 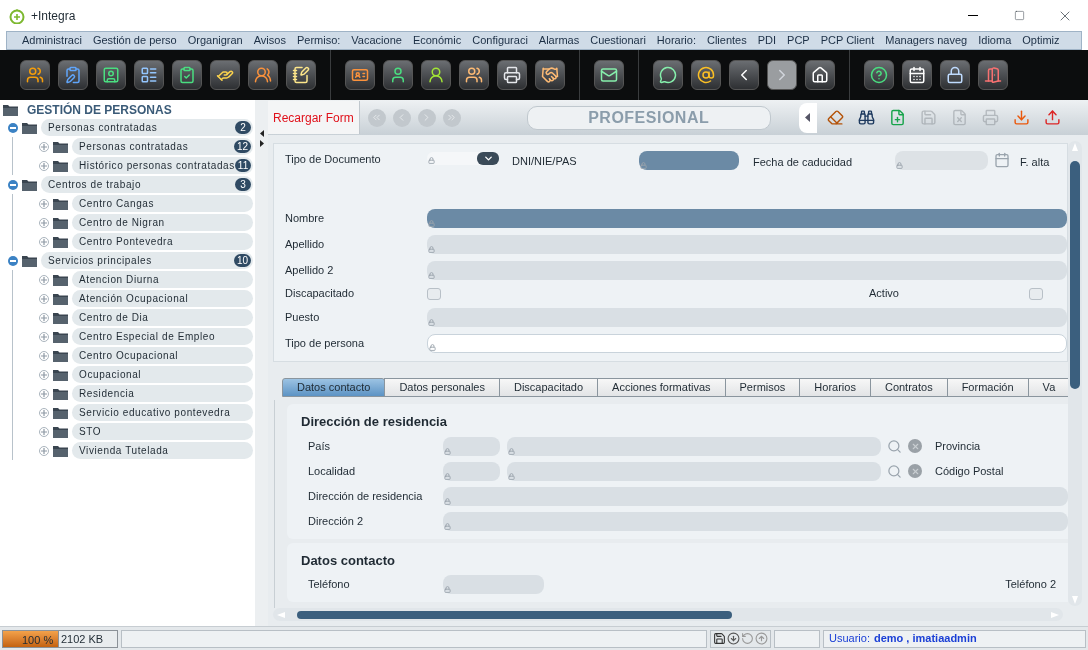 I want to click on panel-toggle-button, so click(x=807, y=117).